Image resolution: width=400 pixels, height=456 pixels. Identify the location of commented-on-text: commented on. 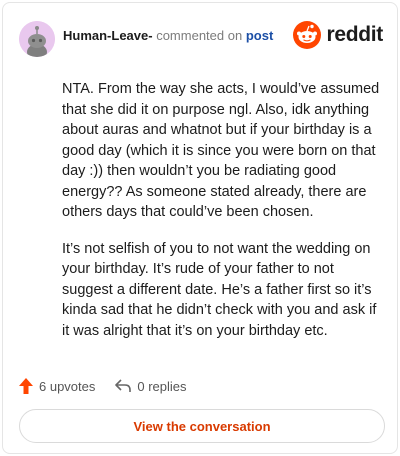
(199, 35).